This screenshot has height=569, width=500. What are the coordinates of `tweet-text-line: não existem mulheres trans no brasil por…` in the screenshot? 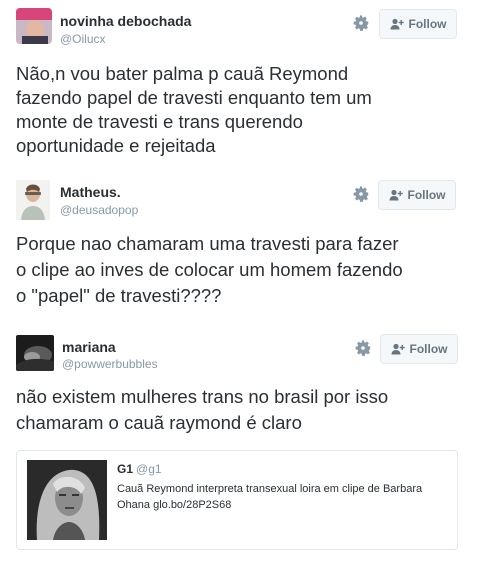 It's located at (202, 396).